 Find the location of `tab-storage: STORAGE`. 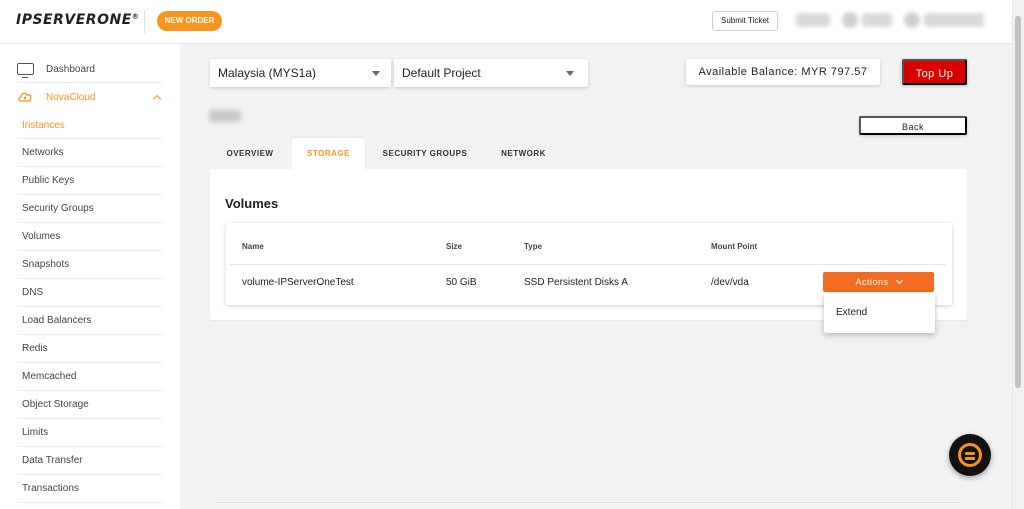

tab-storage: STORAGE is located at coordinates (328, 153).